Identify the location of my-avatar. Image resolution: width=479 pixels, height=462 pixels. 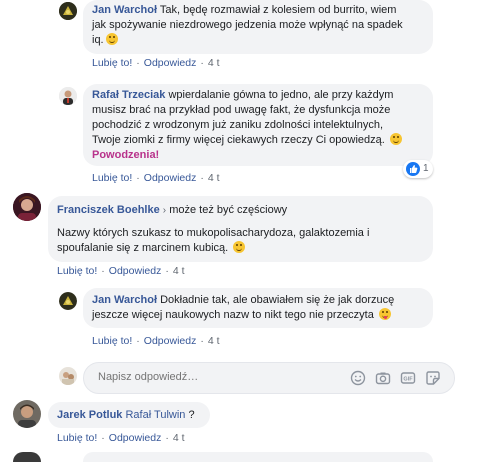
(68, 376).